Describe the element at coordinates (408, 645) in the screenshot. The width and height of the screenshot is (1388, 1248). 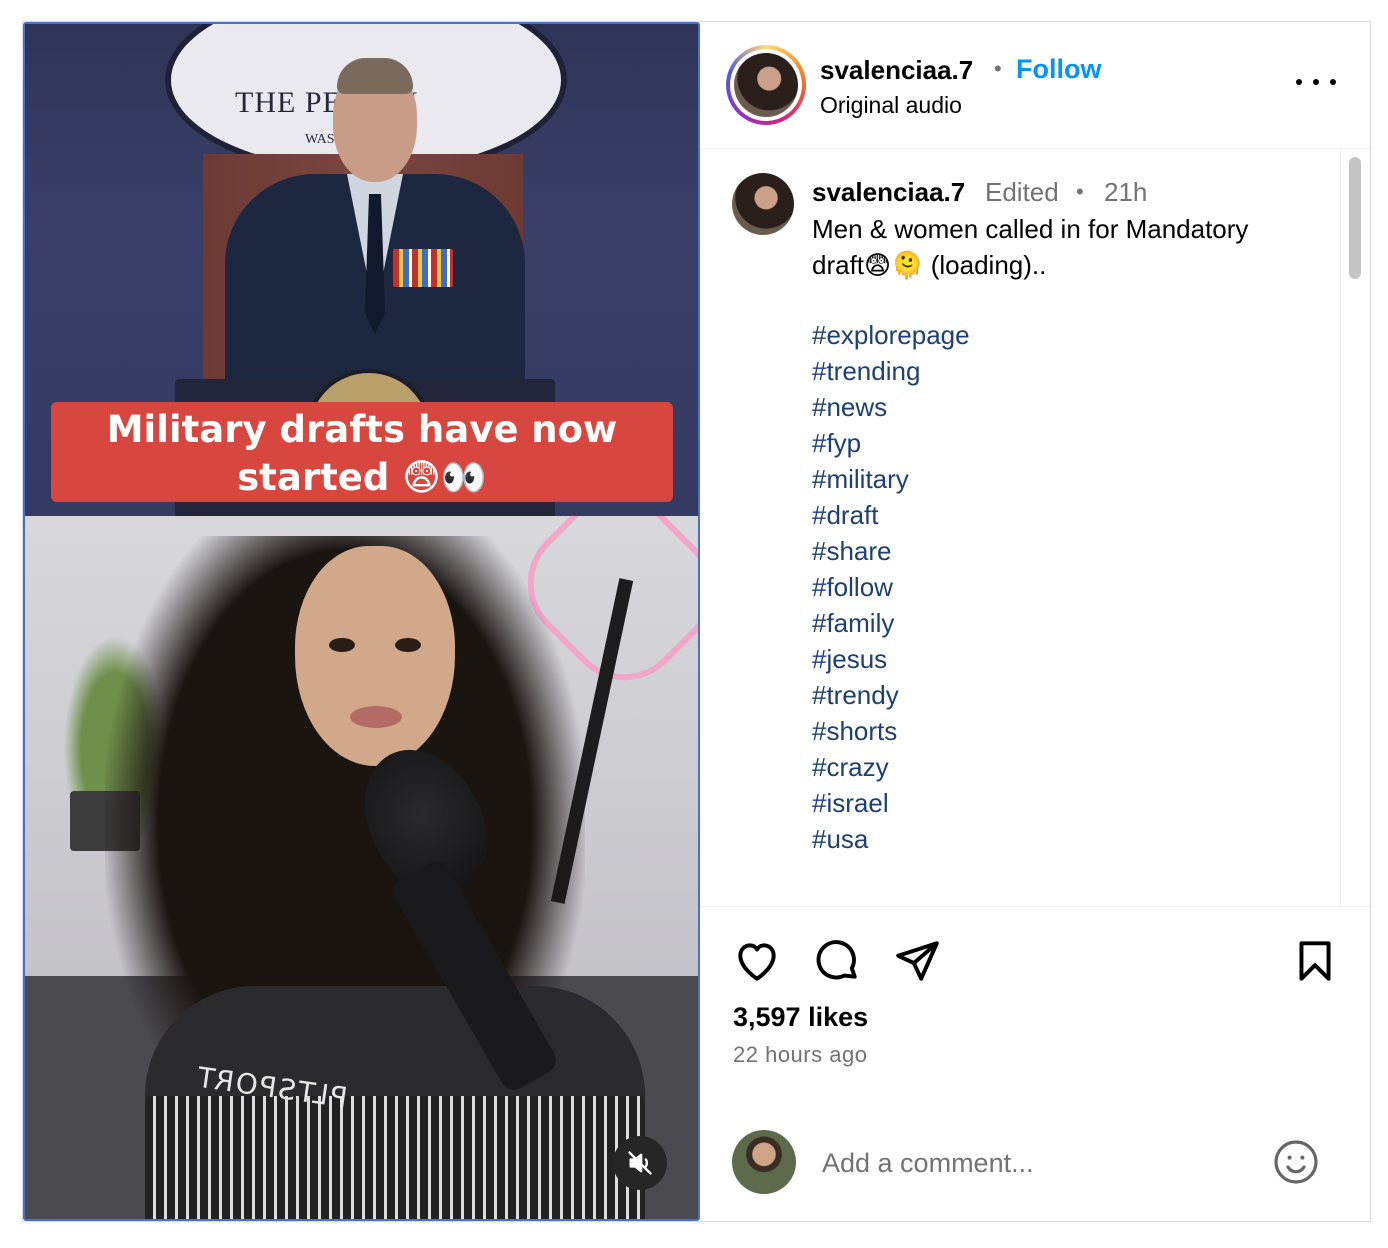
I see `right-eye` at that location.